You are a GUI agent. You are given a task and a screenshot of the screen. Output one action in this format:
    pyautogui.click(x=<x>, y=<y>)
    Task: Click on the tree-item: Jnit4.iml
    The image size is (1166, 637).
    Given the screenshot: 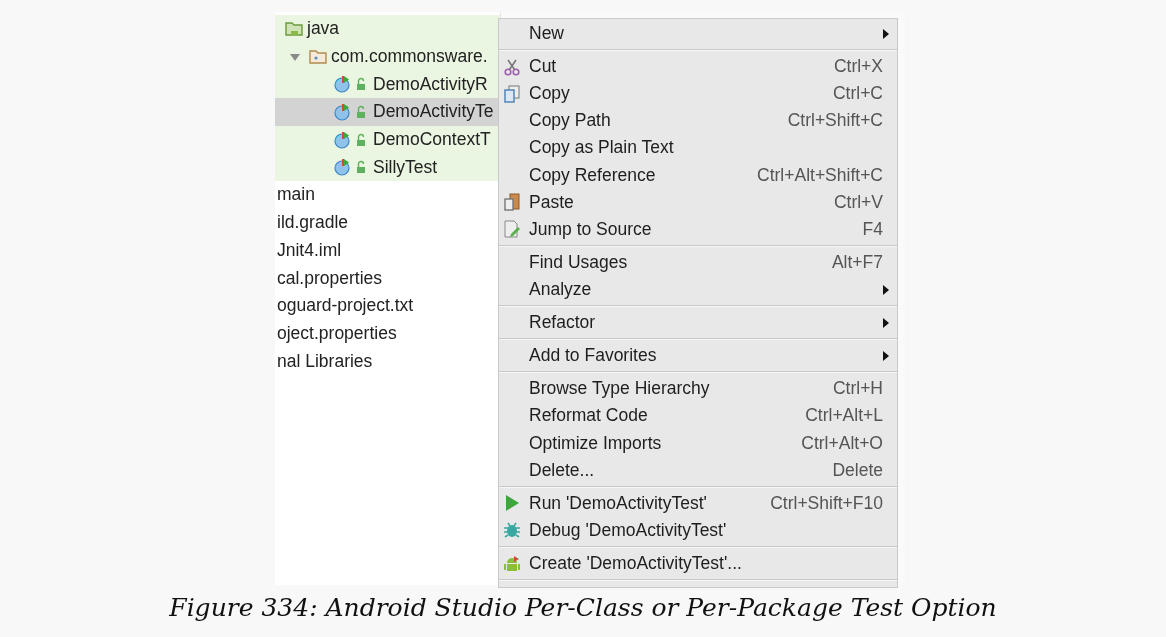 What is the action you would take?
    pyautogui.click(x=387, y=250)
    